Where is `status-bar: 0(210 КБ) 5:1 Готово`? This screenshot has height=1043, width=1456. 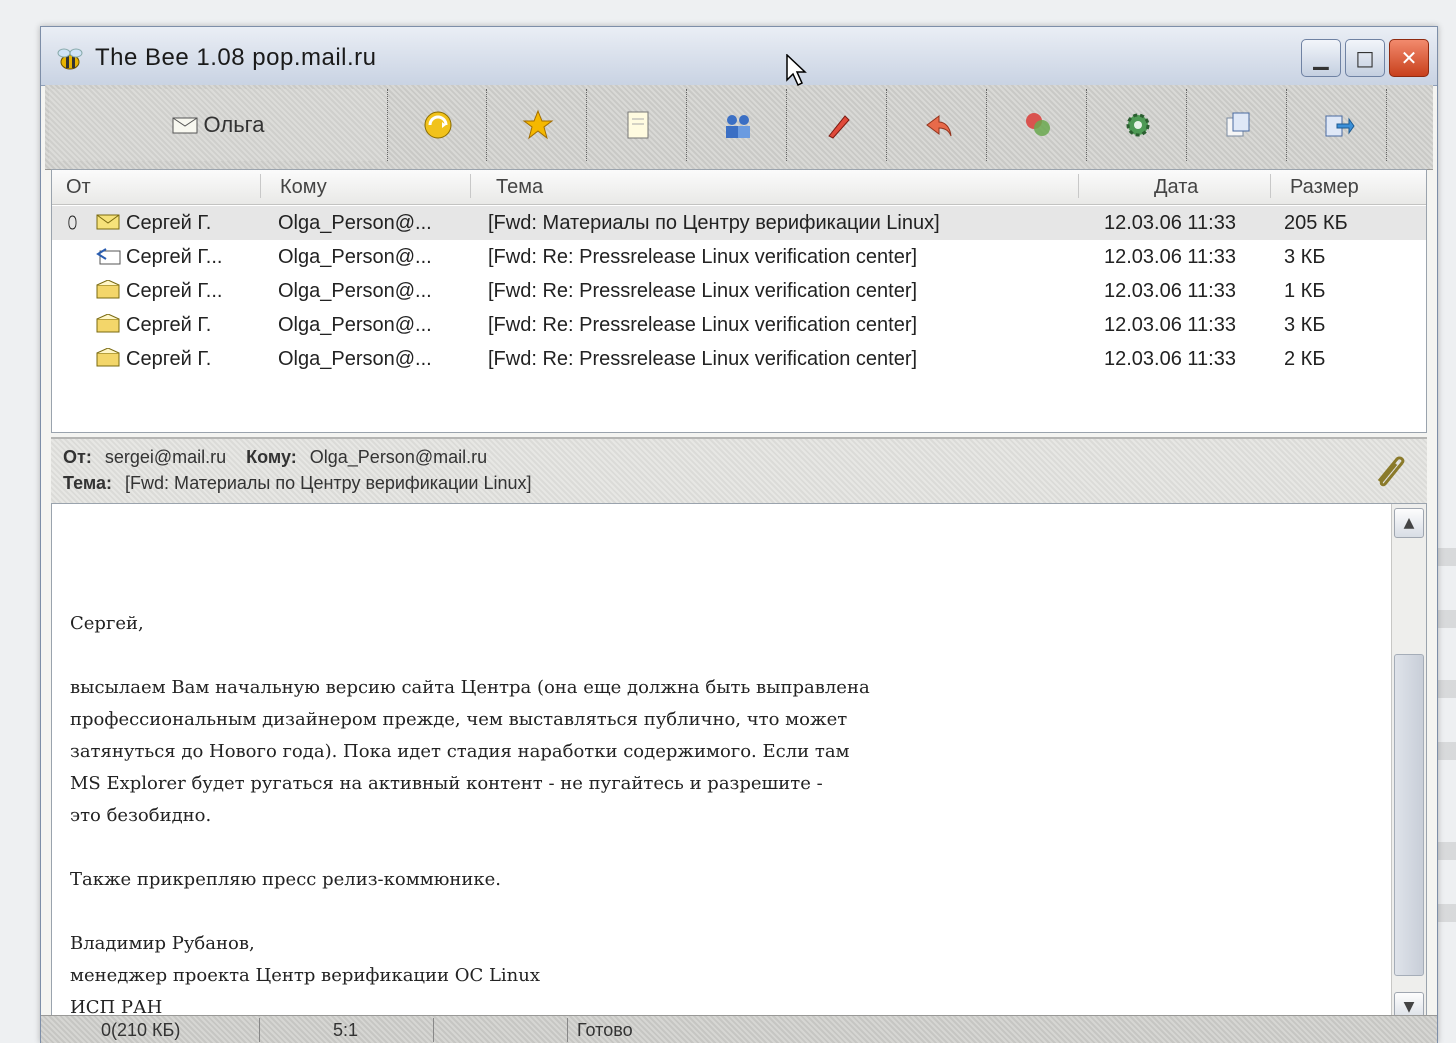
status-bar: 0(210 КБ) 5:1 Готово is located at coordinates (739, 1029).